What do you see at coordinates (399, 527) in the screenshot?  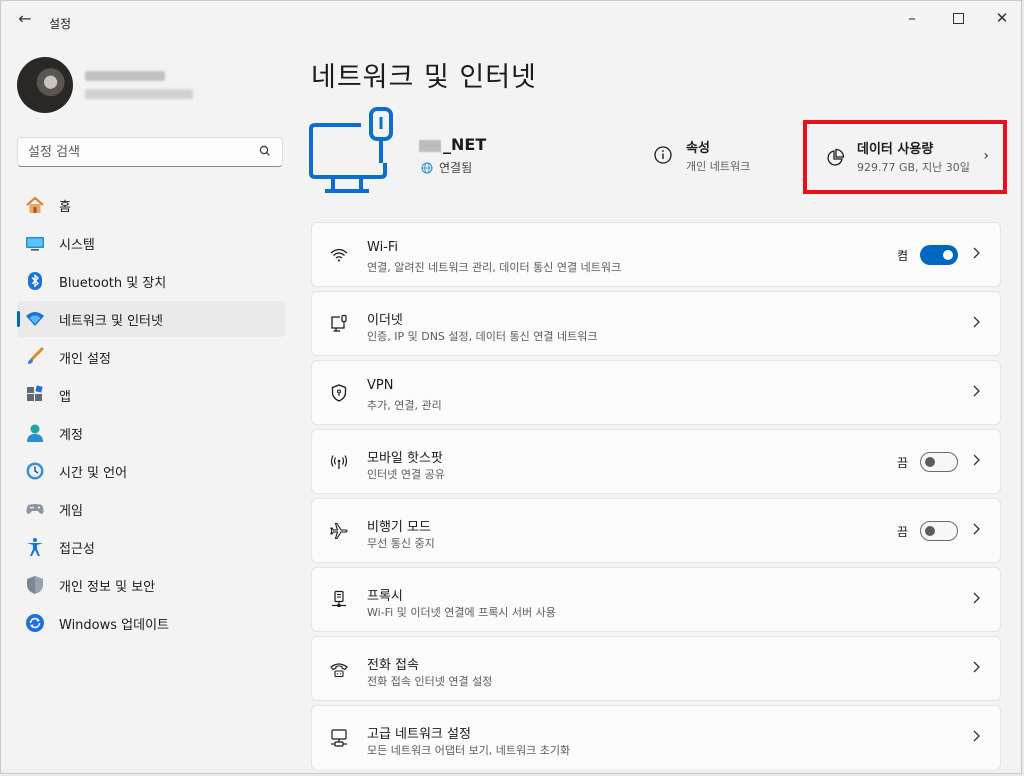 I see `card-title: 비행기 모드` at bounding box center [399, 527].